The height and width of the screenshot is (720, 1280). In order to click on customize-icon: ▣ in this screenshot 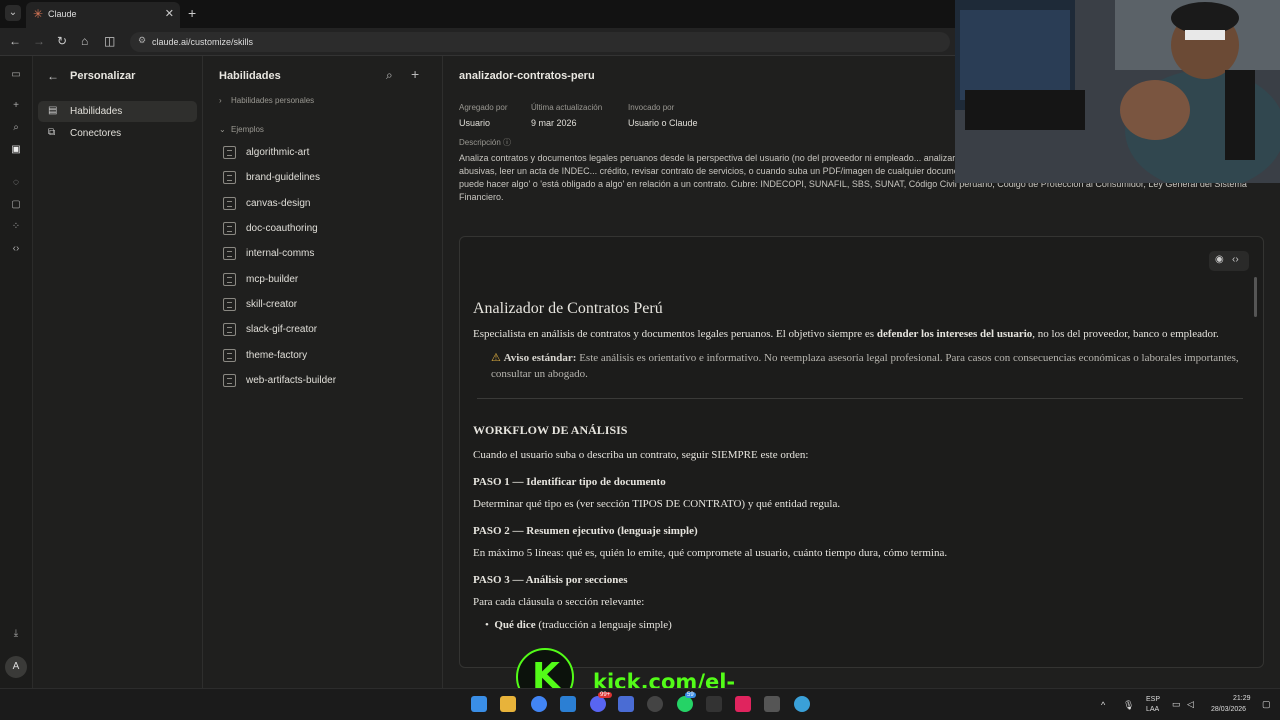, I will do `click(16, 150)`.